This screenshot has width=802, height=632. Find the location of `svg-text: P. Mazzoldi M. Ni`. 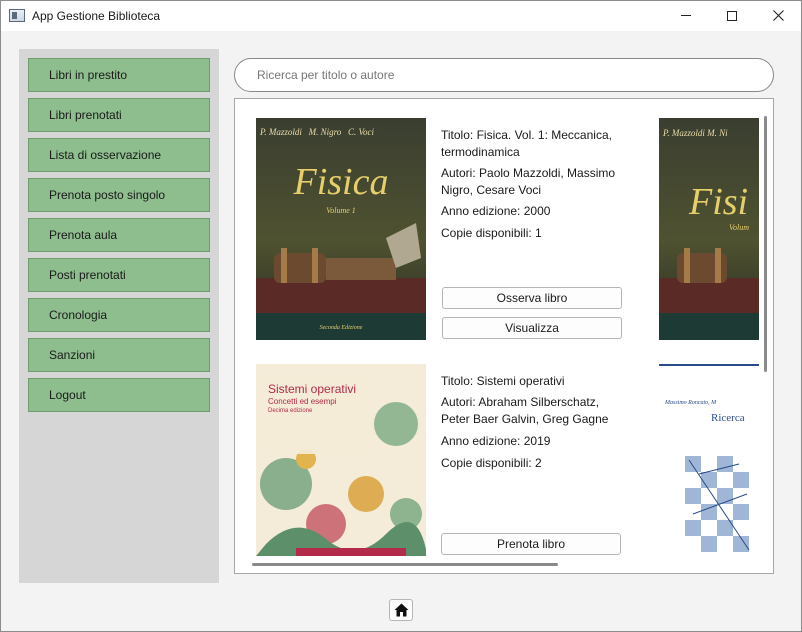

svg-text: P. Mazzoldi M. Ni is located at coordinates (695, 133).